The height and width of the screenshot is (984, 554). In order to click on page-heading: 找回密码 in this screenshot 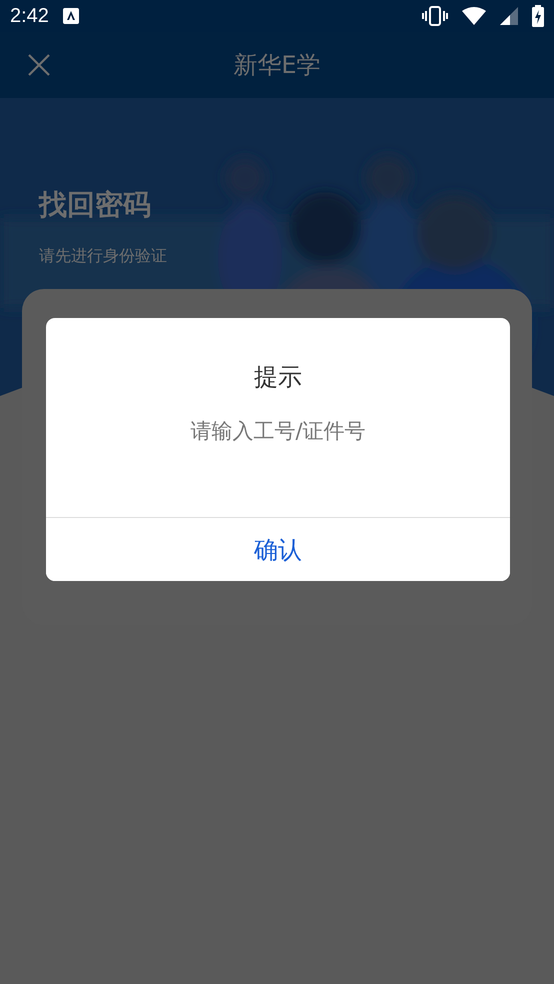, I will do `click(95, 205)`.